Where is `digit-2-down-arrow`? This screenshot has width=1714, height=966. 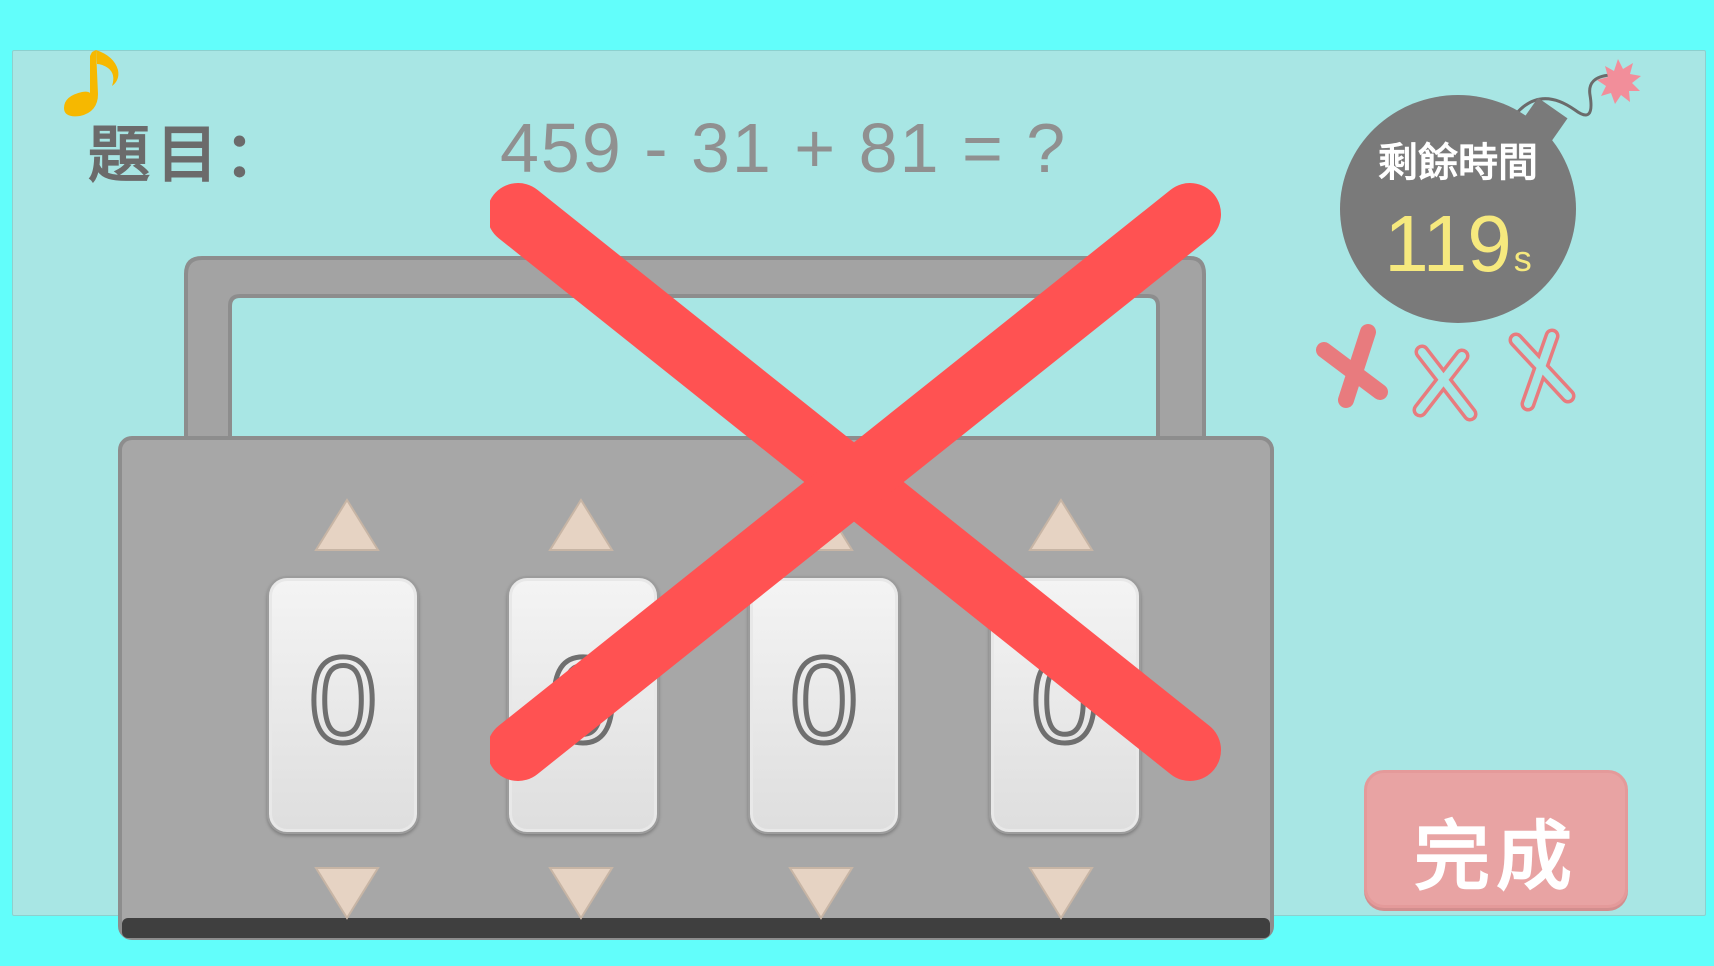 digit-2-down-arrow is located at coordinates (581, 893).